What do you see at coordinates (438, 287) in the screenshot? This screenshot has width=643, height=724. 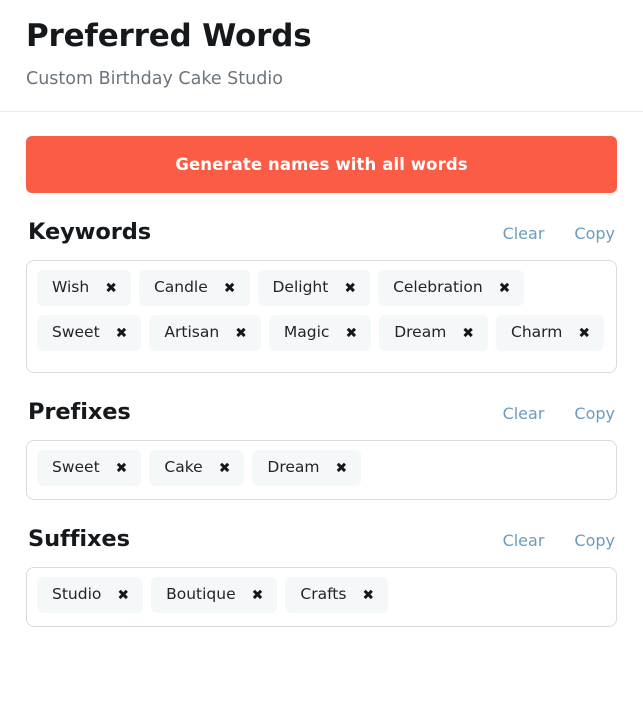 I see `chip-label: Celebration` at bounding box center [438, 287].